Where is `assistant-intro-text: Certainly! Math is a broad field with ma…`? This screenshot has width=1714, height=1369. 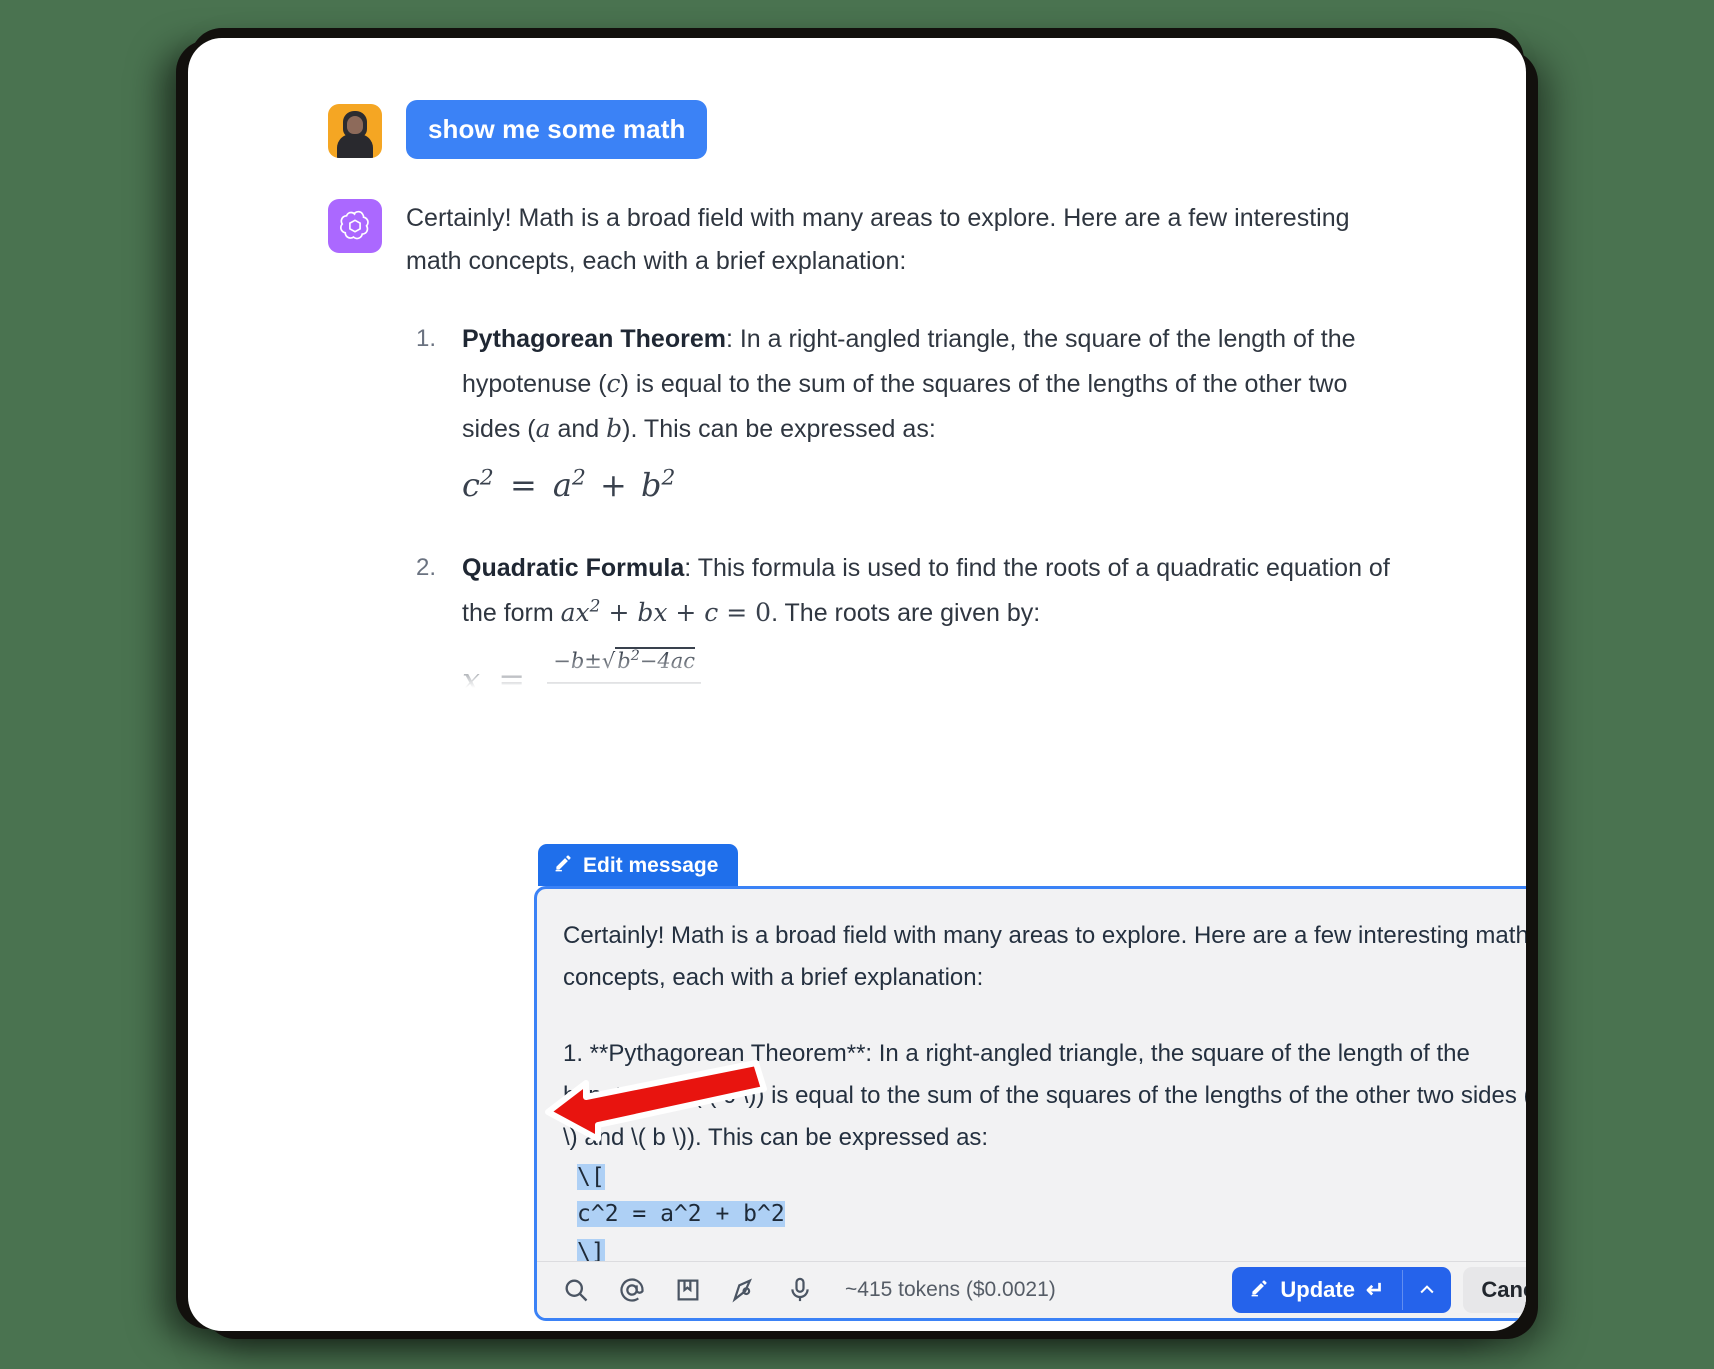 assistant-intro-text: Certainly! Math is a broad field with ma… is located at coordinates (878, 239).